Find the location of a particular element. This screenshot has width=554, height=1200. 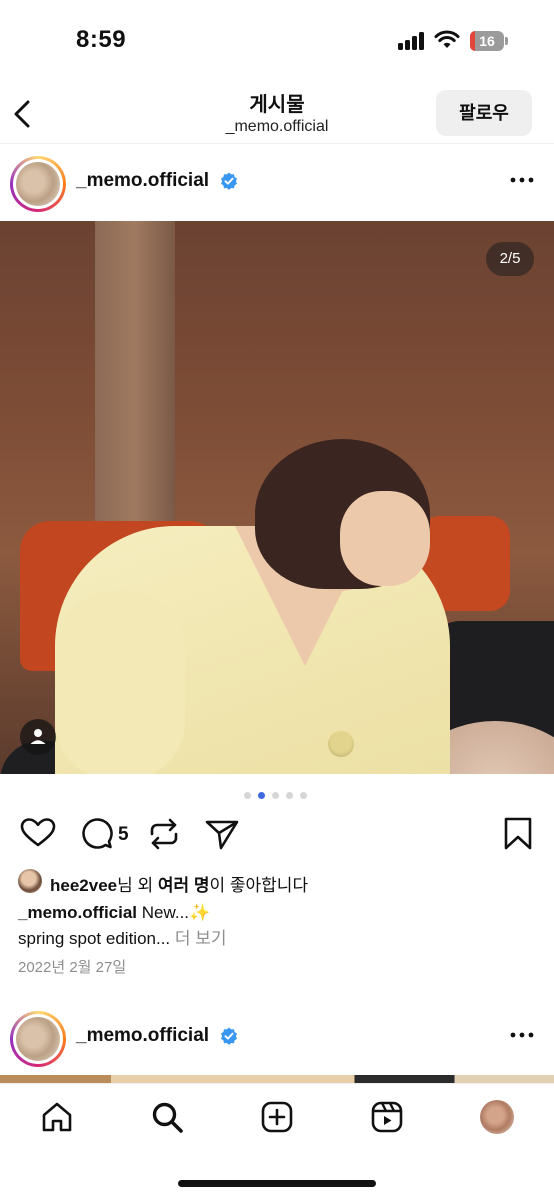

search-icon is located at coordinates (167, 1117).